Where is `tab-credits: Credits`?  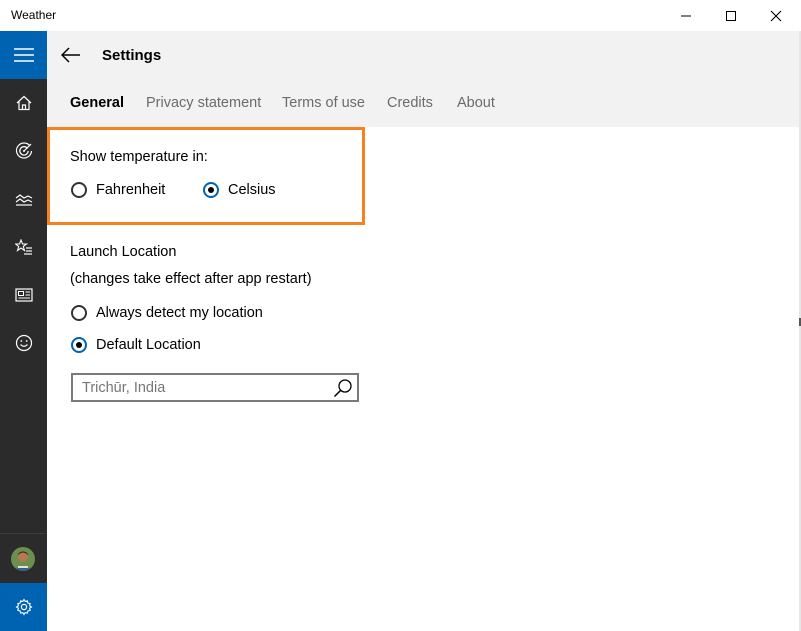
tab-credits: Credits is located at coordinates (410, 103).